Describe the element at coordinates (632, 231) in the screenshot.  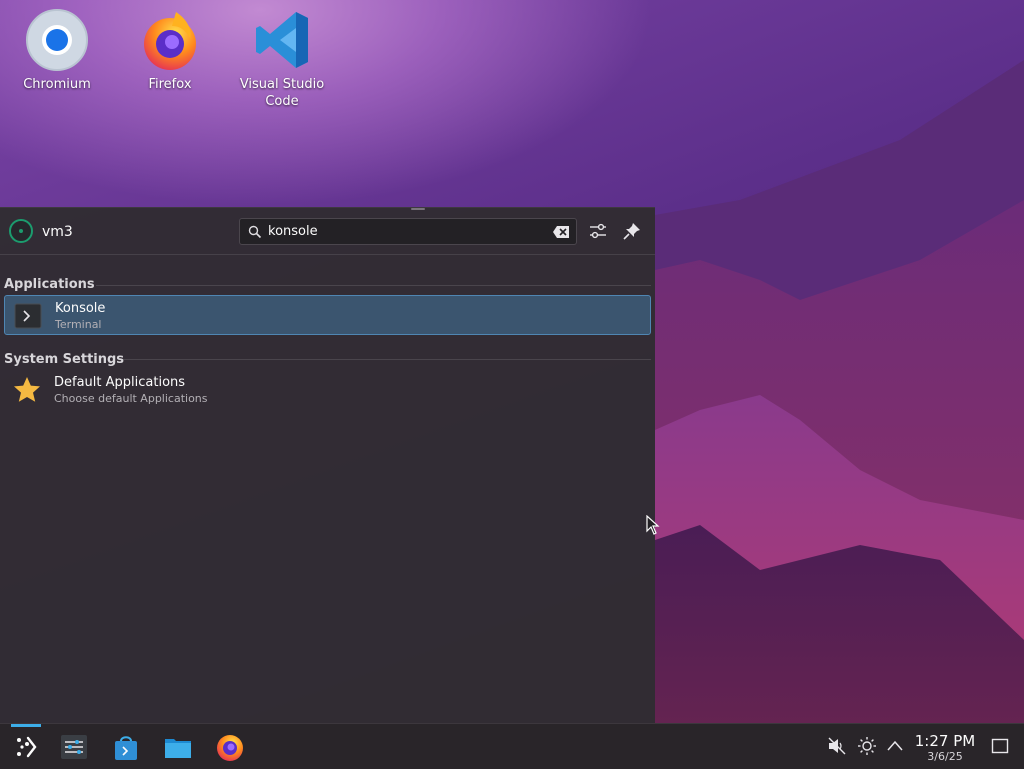
I see `pin-icon` at that location.